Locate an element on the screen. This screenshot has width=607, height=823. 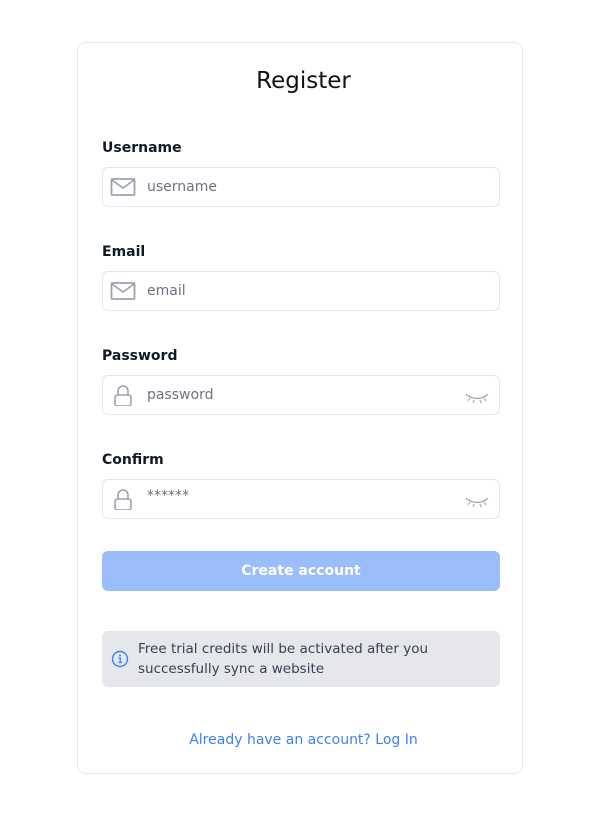
password-label: Password is located at coordinates (140, 356).